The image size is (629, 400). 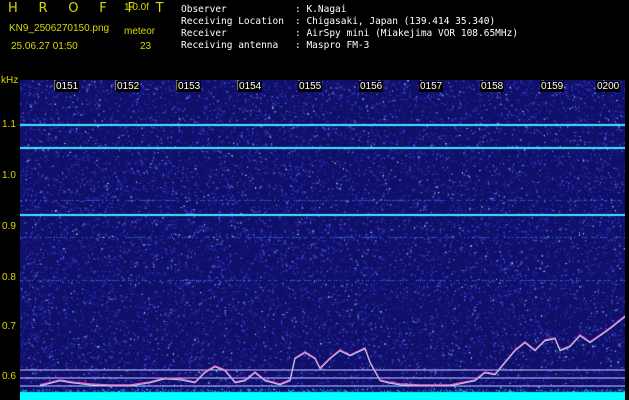 I want to click on time-tick-label: 0158, so click(x=492, y=86).